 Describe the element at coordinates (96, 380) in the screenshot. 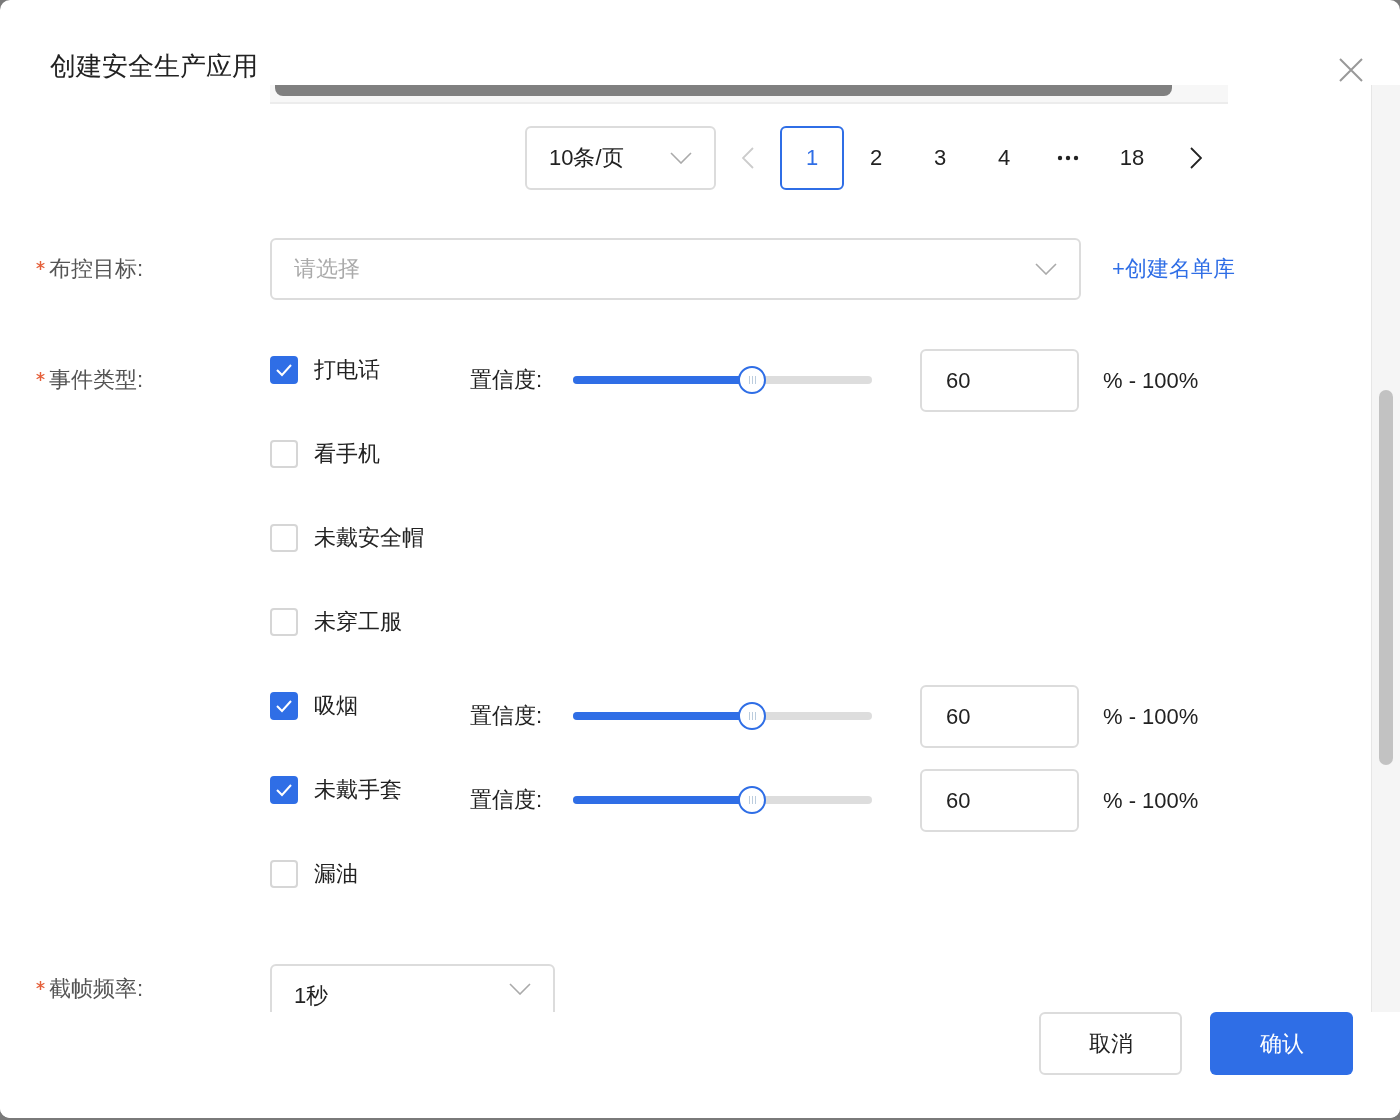

I see `field-label: 事件类型:` at that location.